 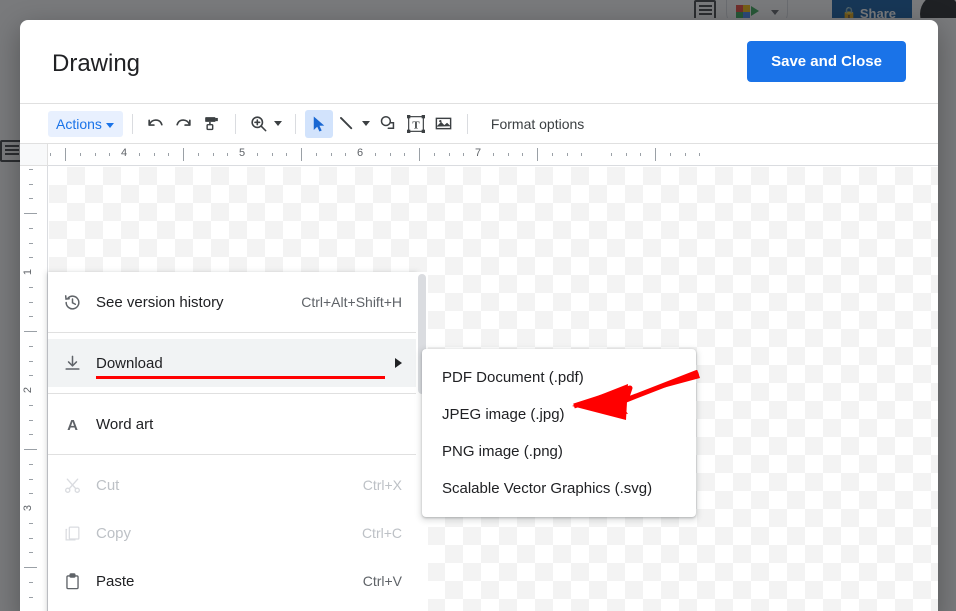 I want to click on submenu-arrow-icon, so click(x=398, y=363).